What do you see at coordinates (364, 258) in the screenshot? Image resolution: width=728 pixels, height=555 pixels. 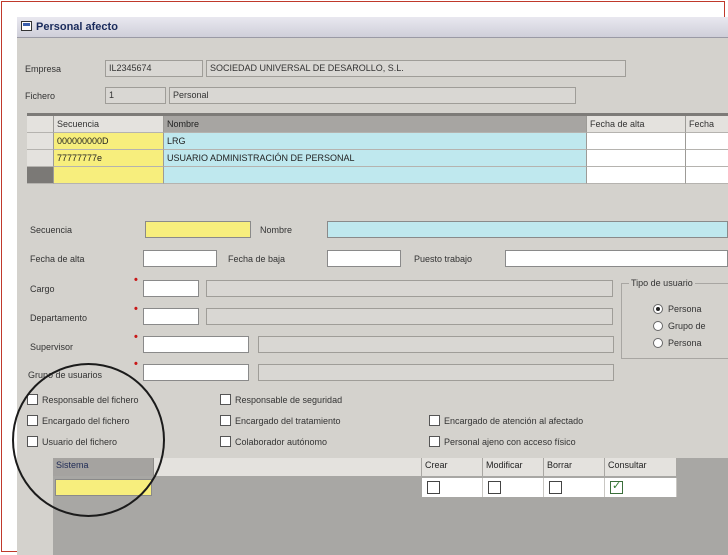 I see `fecha-baja-input` at bounding box center [364, 258].